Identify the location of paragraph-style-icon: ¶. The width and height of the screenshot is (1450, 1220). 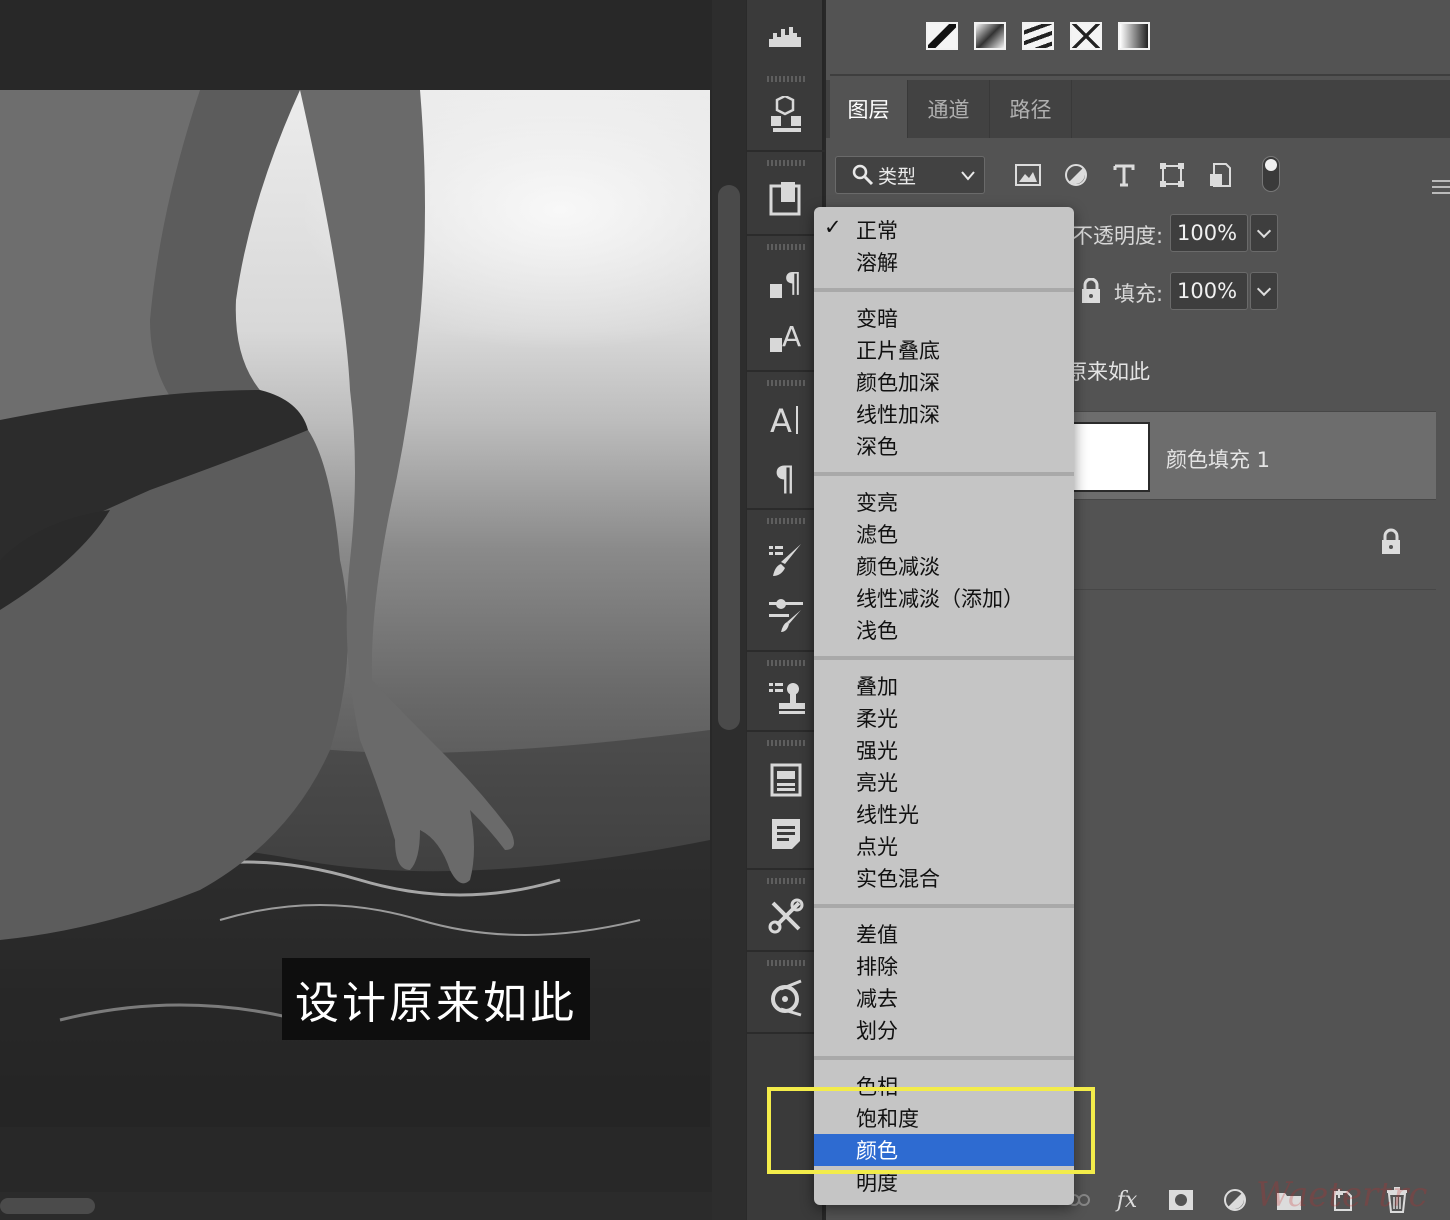
(786, 284).